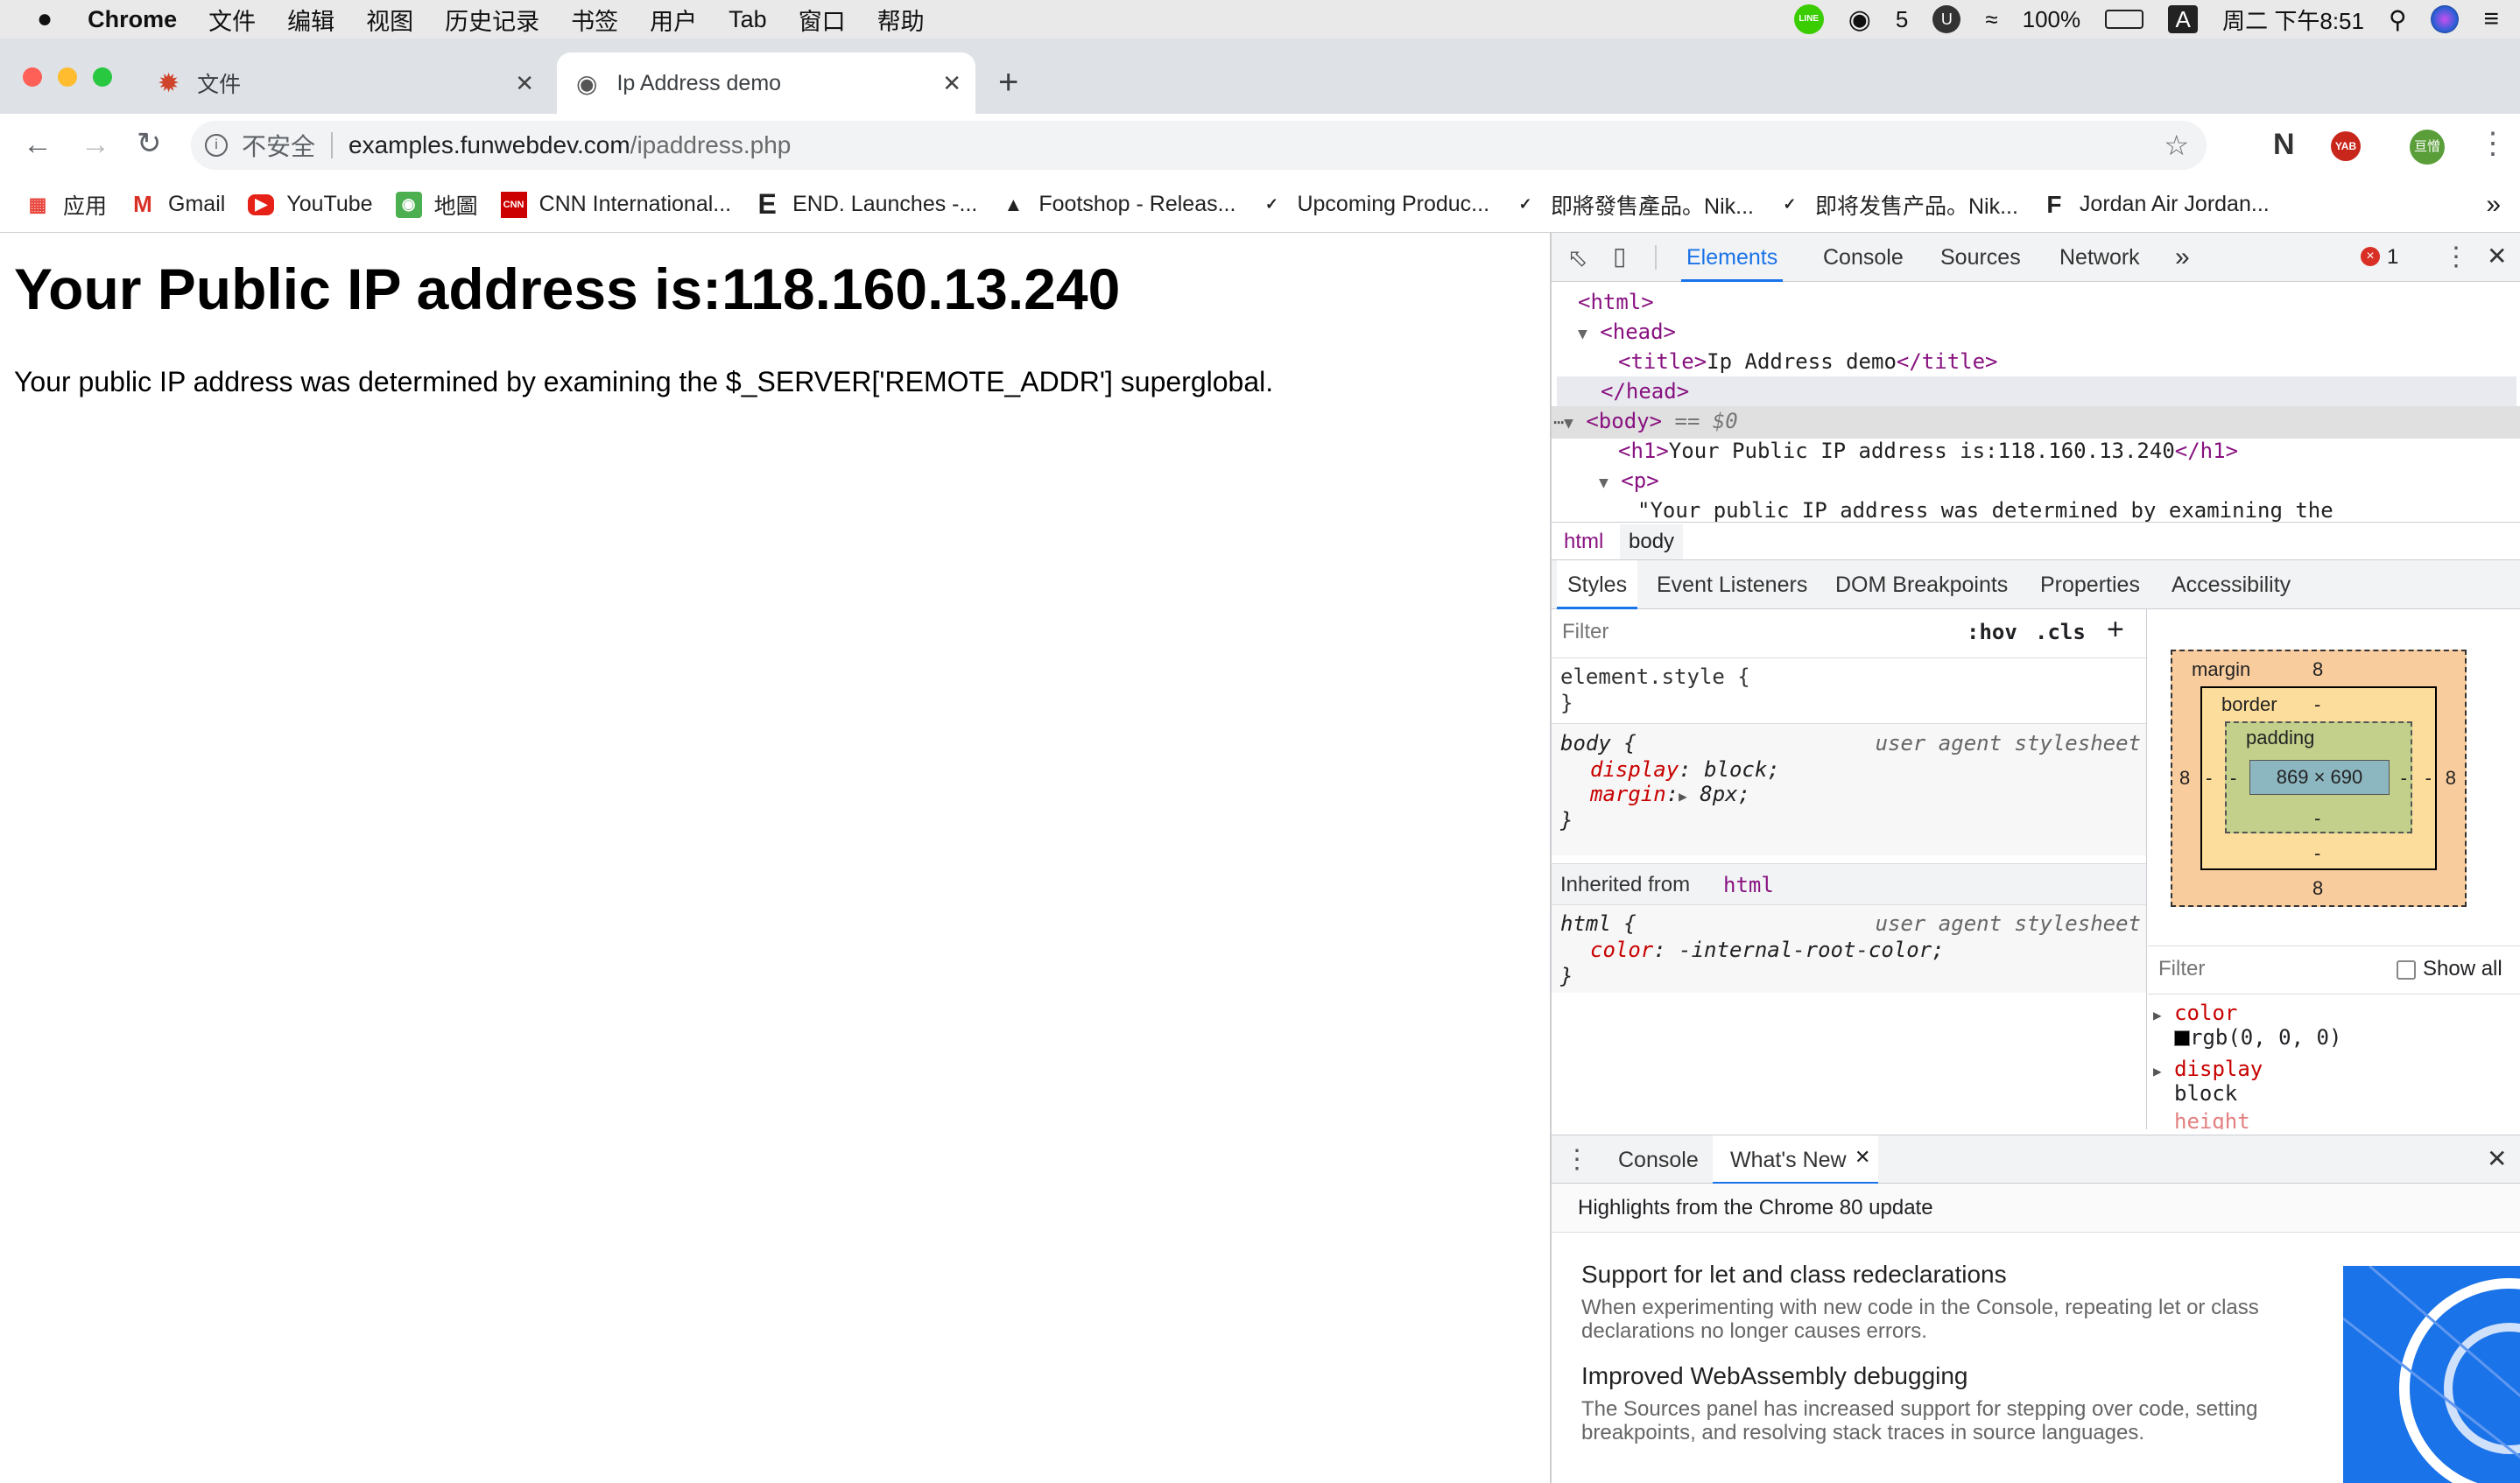  Describe the element at coordinates (389, 20) in the screenshot. I see `menu-view: 视图` at that location.